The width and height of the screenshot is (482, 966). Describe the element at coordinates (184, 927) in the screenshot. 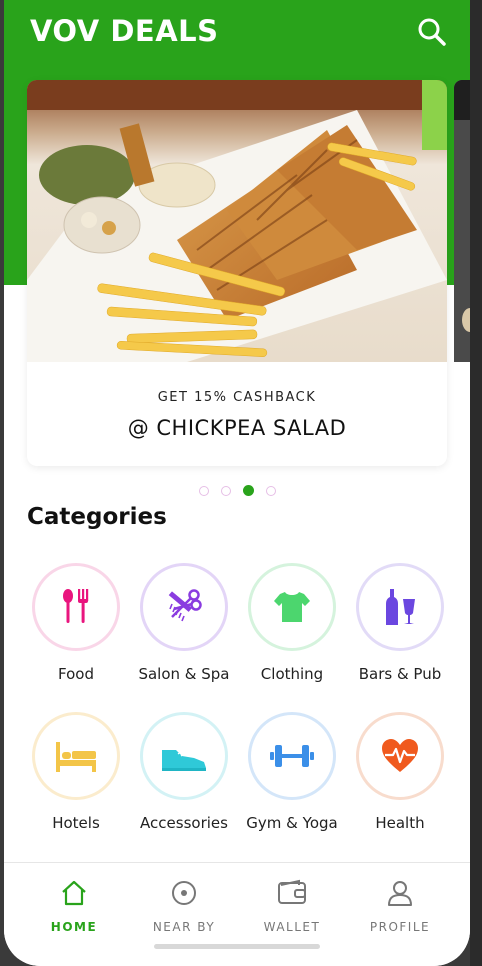

I see `nav-label: NEAR BY` at that location.